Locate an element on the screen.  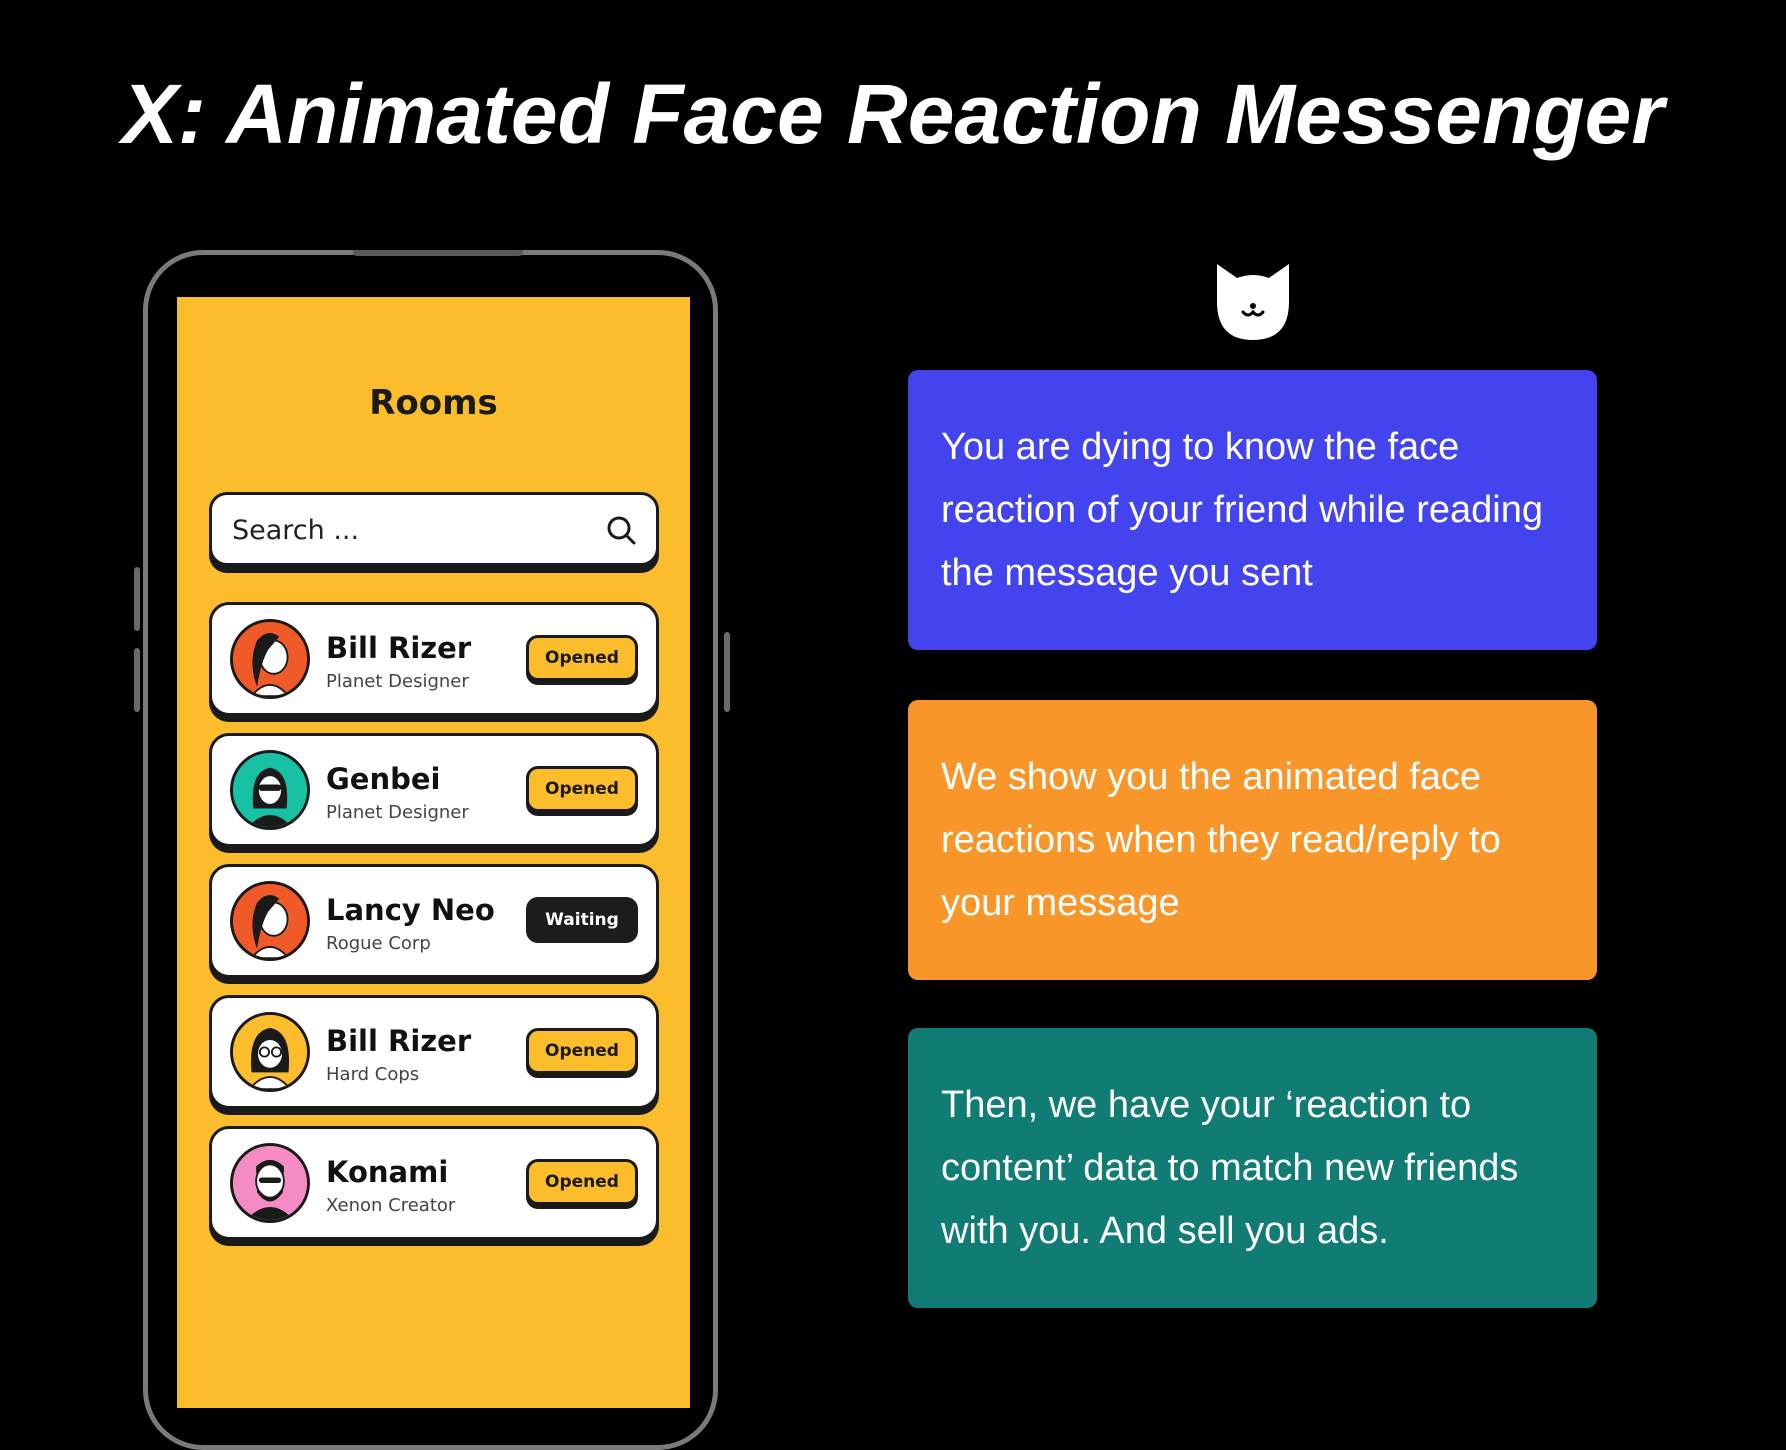
status-badge: Waiting is located at coordinates (582, 920).